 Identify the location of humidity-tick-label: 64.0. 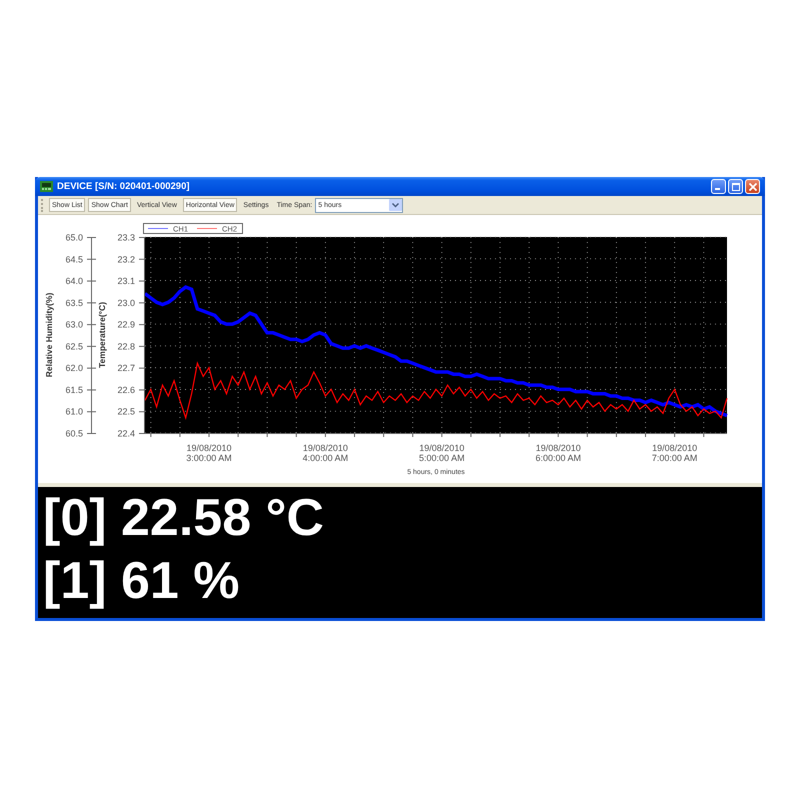
(74, 281).